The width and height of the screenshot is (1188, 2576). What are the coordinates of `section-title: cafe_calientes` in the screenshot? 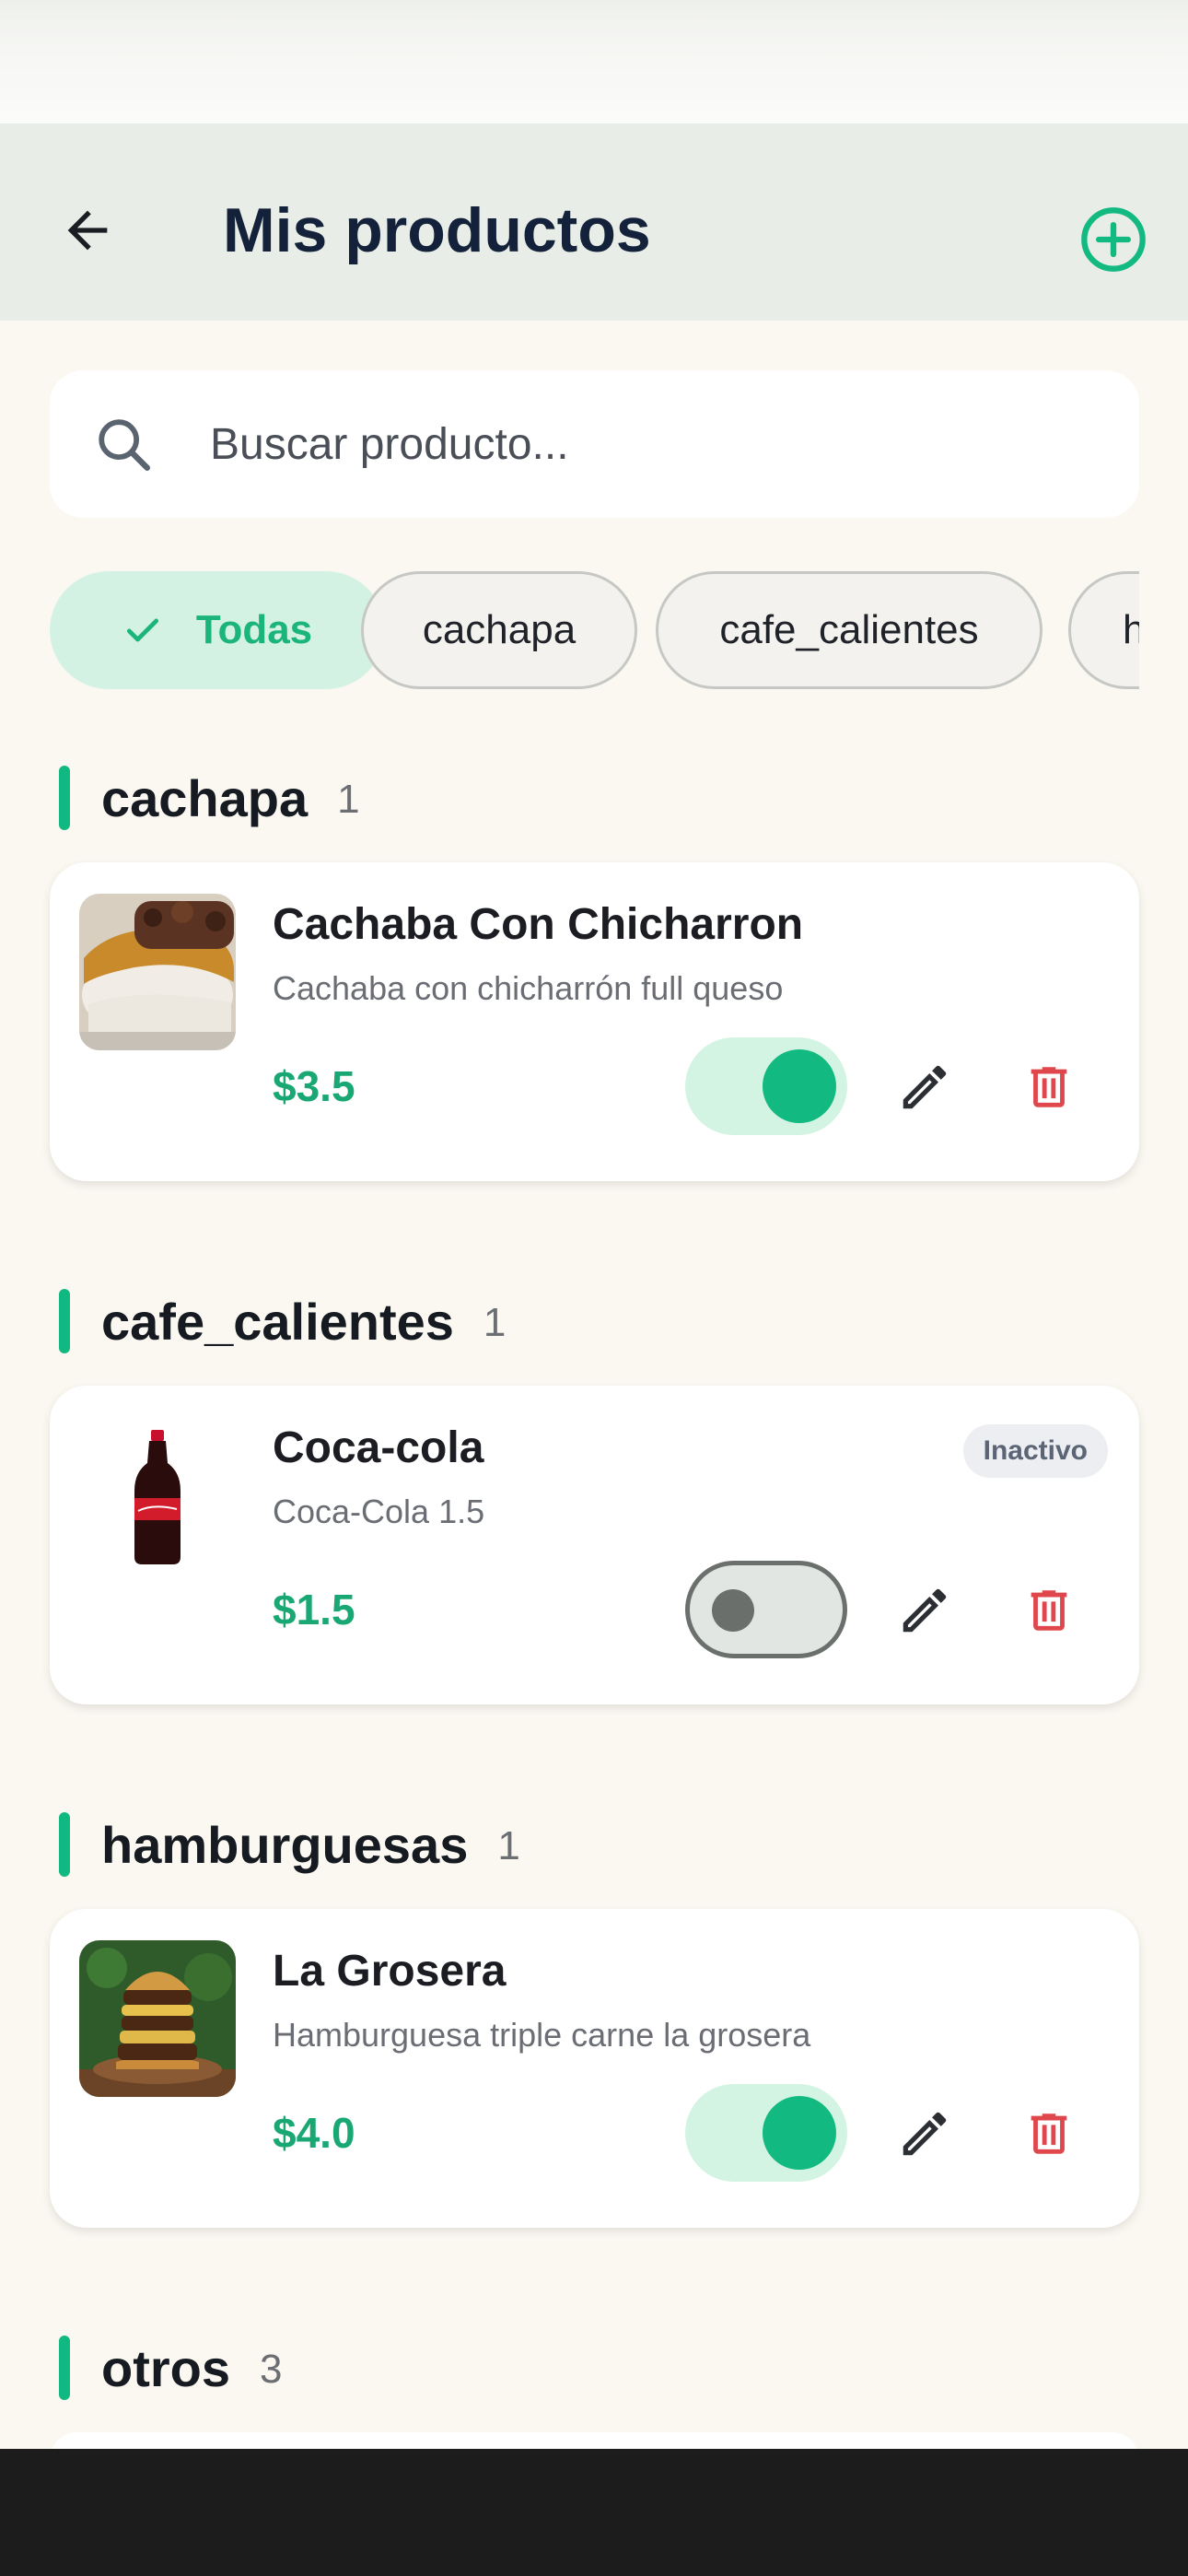 It's located at (277, 1321).